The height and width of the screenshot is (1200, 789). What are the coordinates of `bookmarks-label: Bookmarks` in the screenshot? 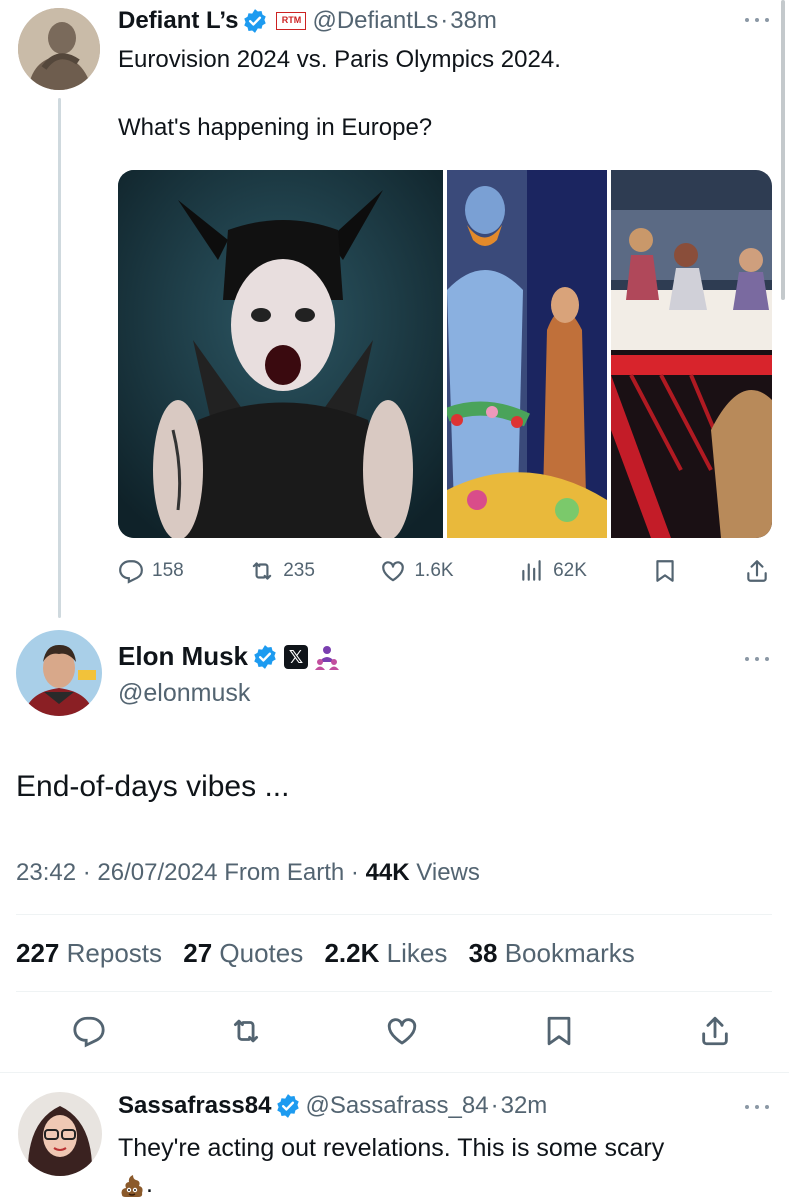 It's located at (569, 953).